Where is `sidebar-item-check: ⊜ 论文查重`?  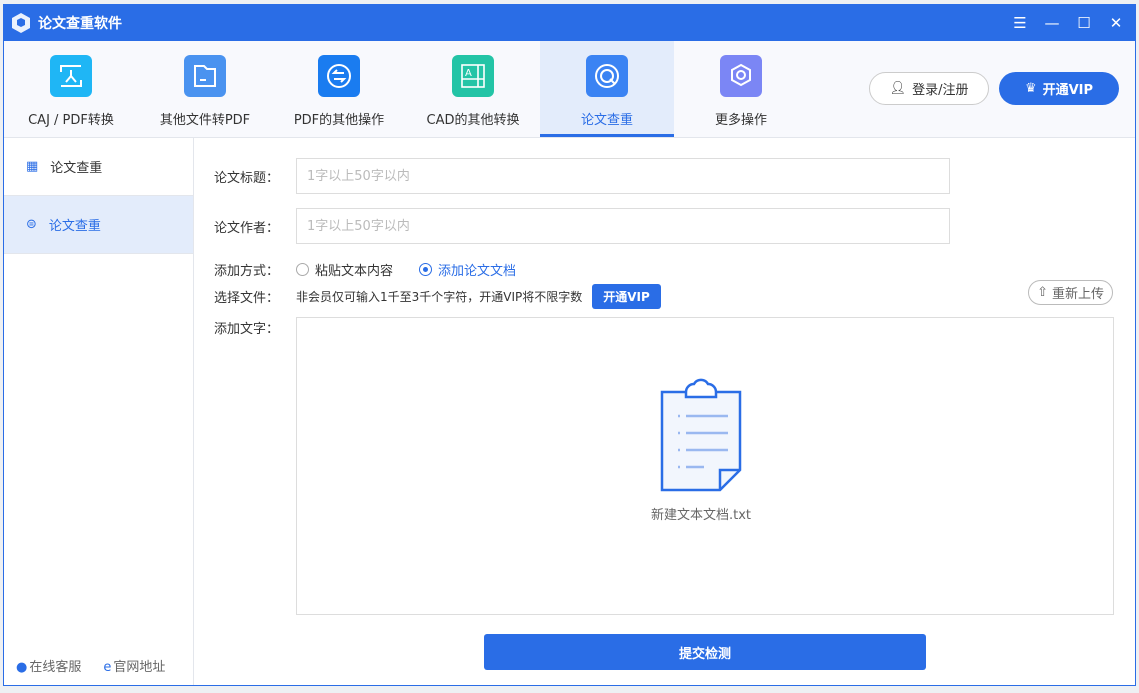 sidebar-item-check: ⊜ 论文查重 is located at coordinates (98, 225).